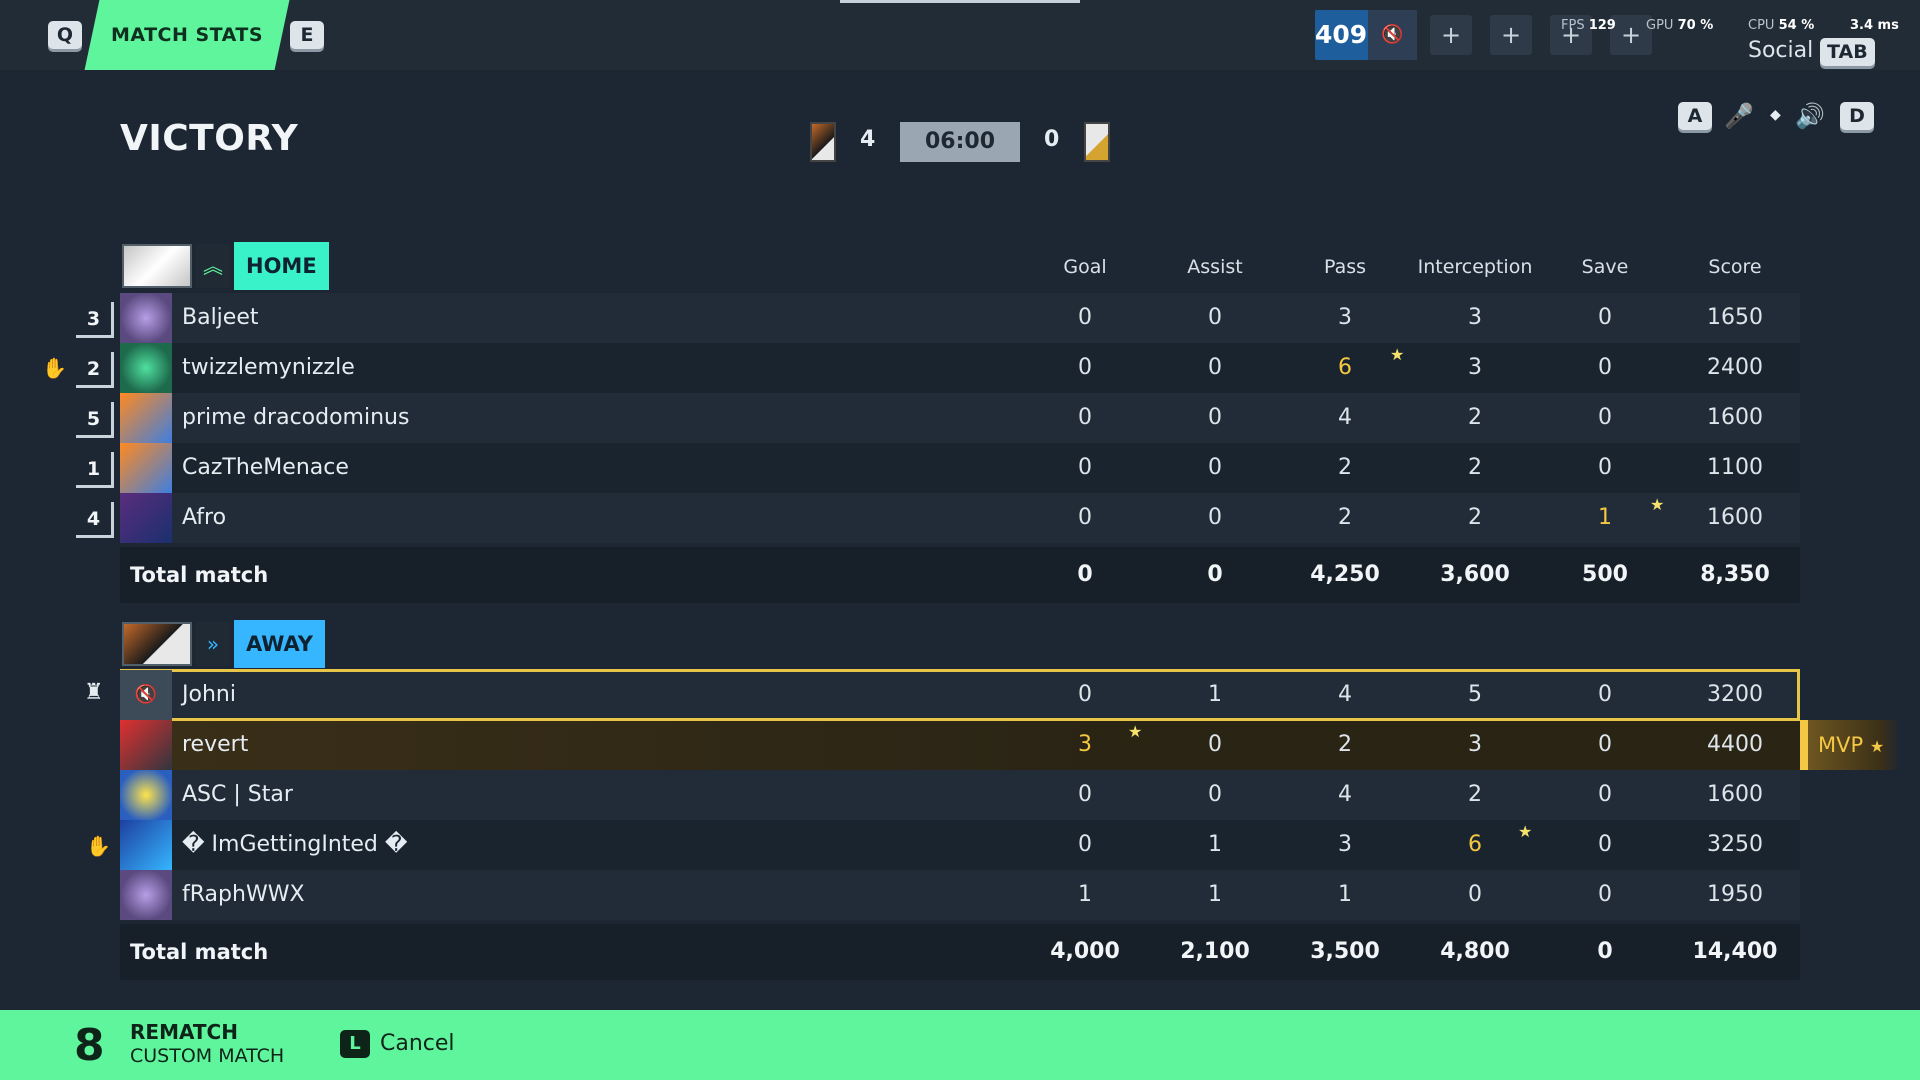  I want to click on muted-avatar-icon: 🔇, so click(146, 695).